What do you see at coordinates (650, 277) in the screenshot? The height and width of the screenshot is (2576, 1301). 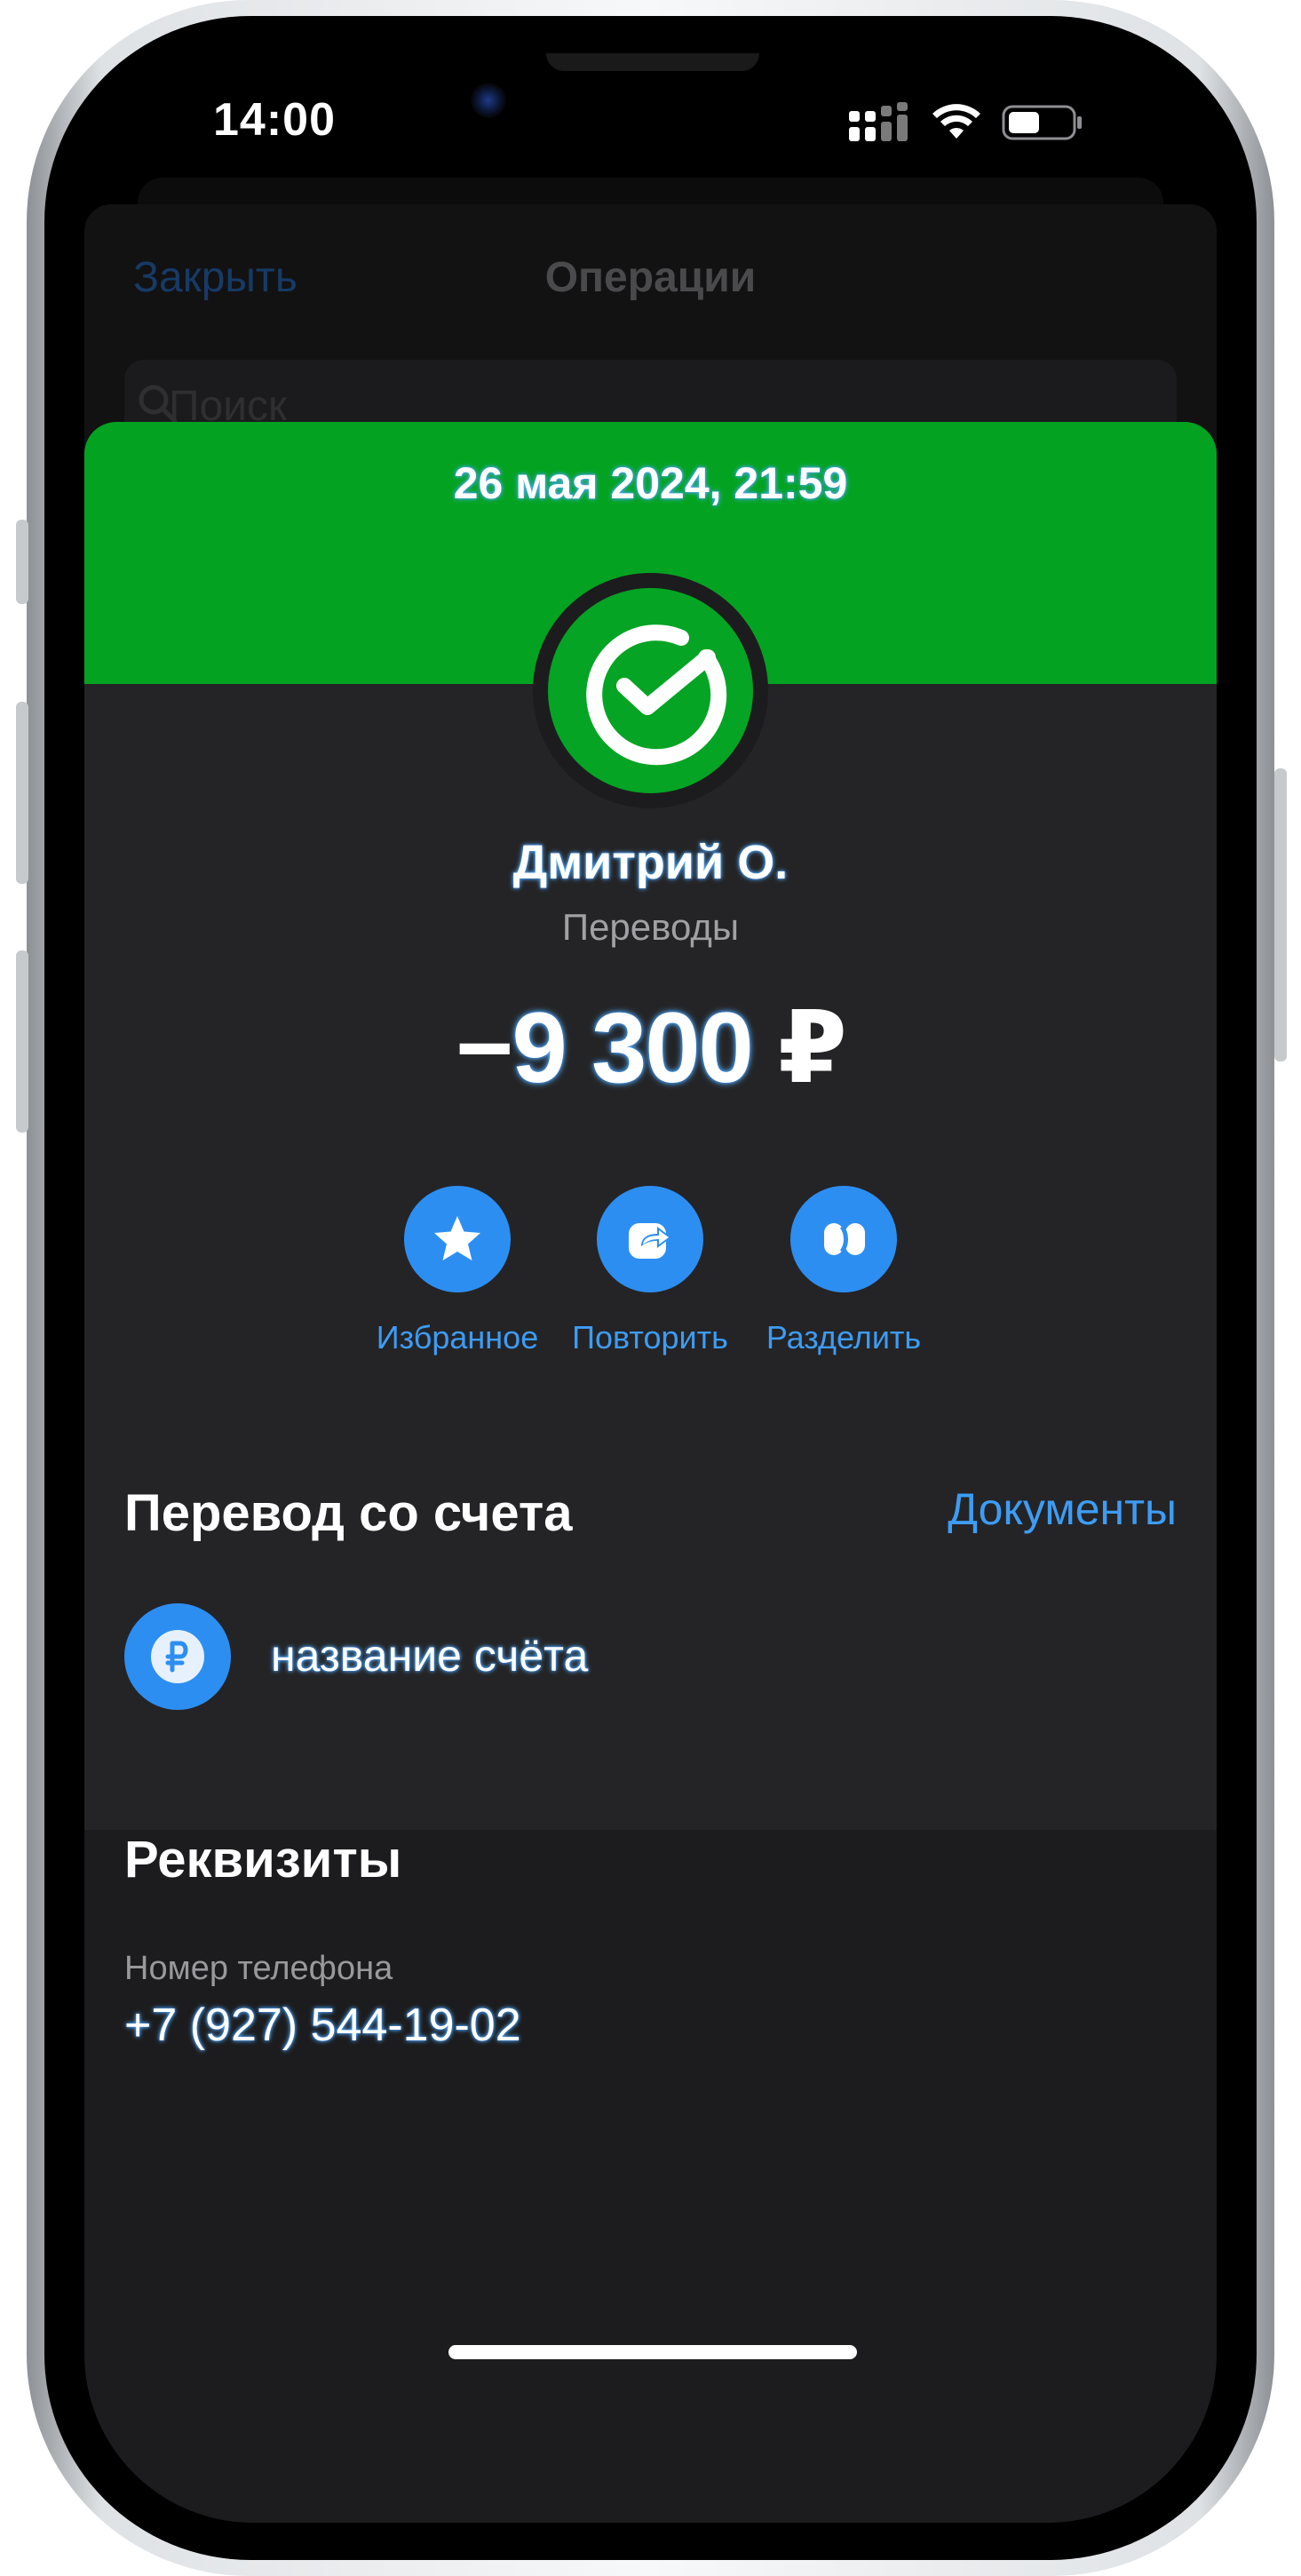 I see `background-title: Операции` at bounding box center [650, 277].